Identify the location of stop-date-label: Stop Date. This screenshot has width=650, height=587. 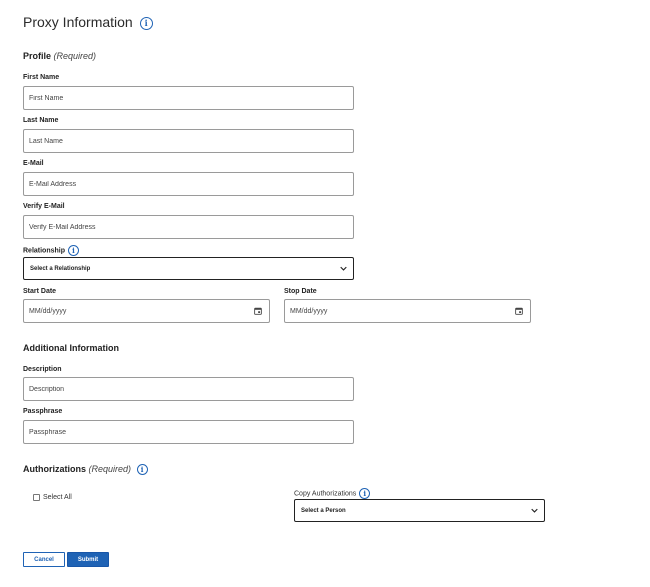
(300, 291).